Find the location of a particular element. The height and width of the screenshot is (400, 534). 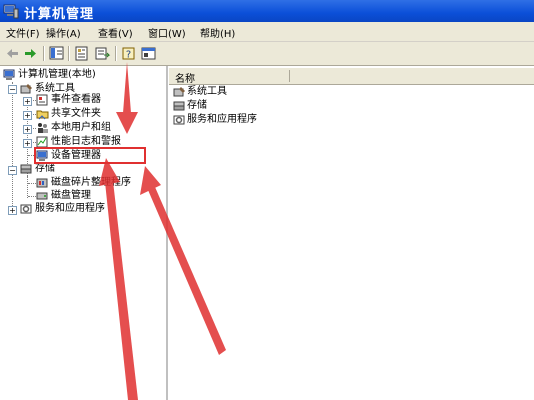

column-name-header: 名称 is located at coordinates (185, 77).